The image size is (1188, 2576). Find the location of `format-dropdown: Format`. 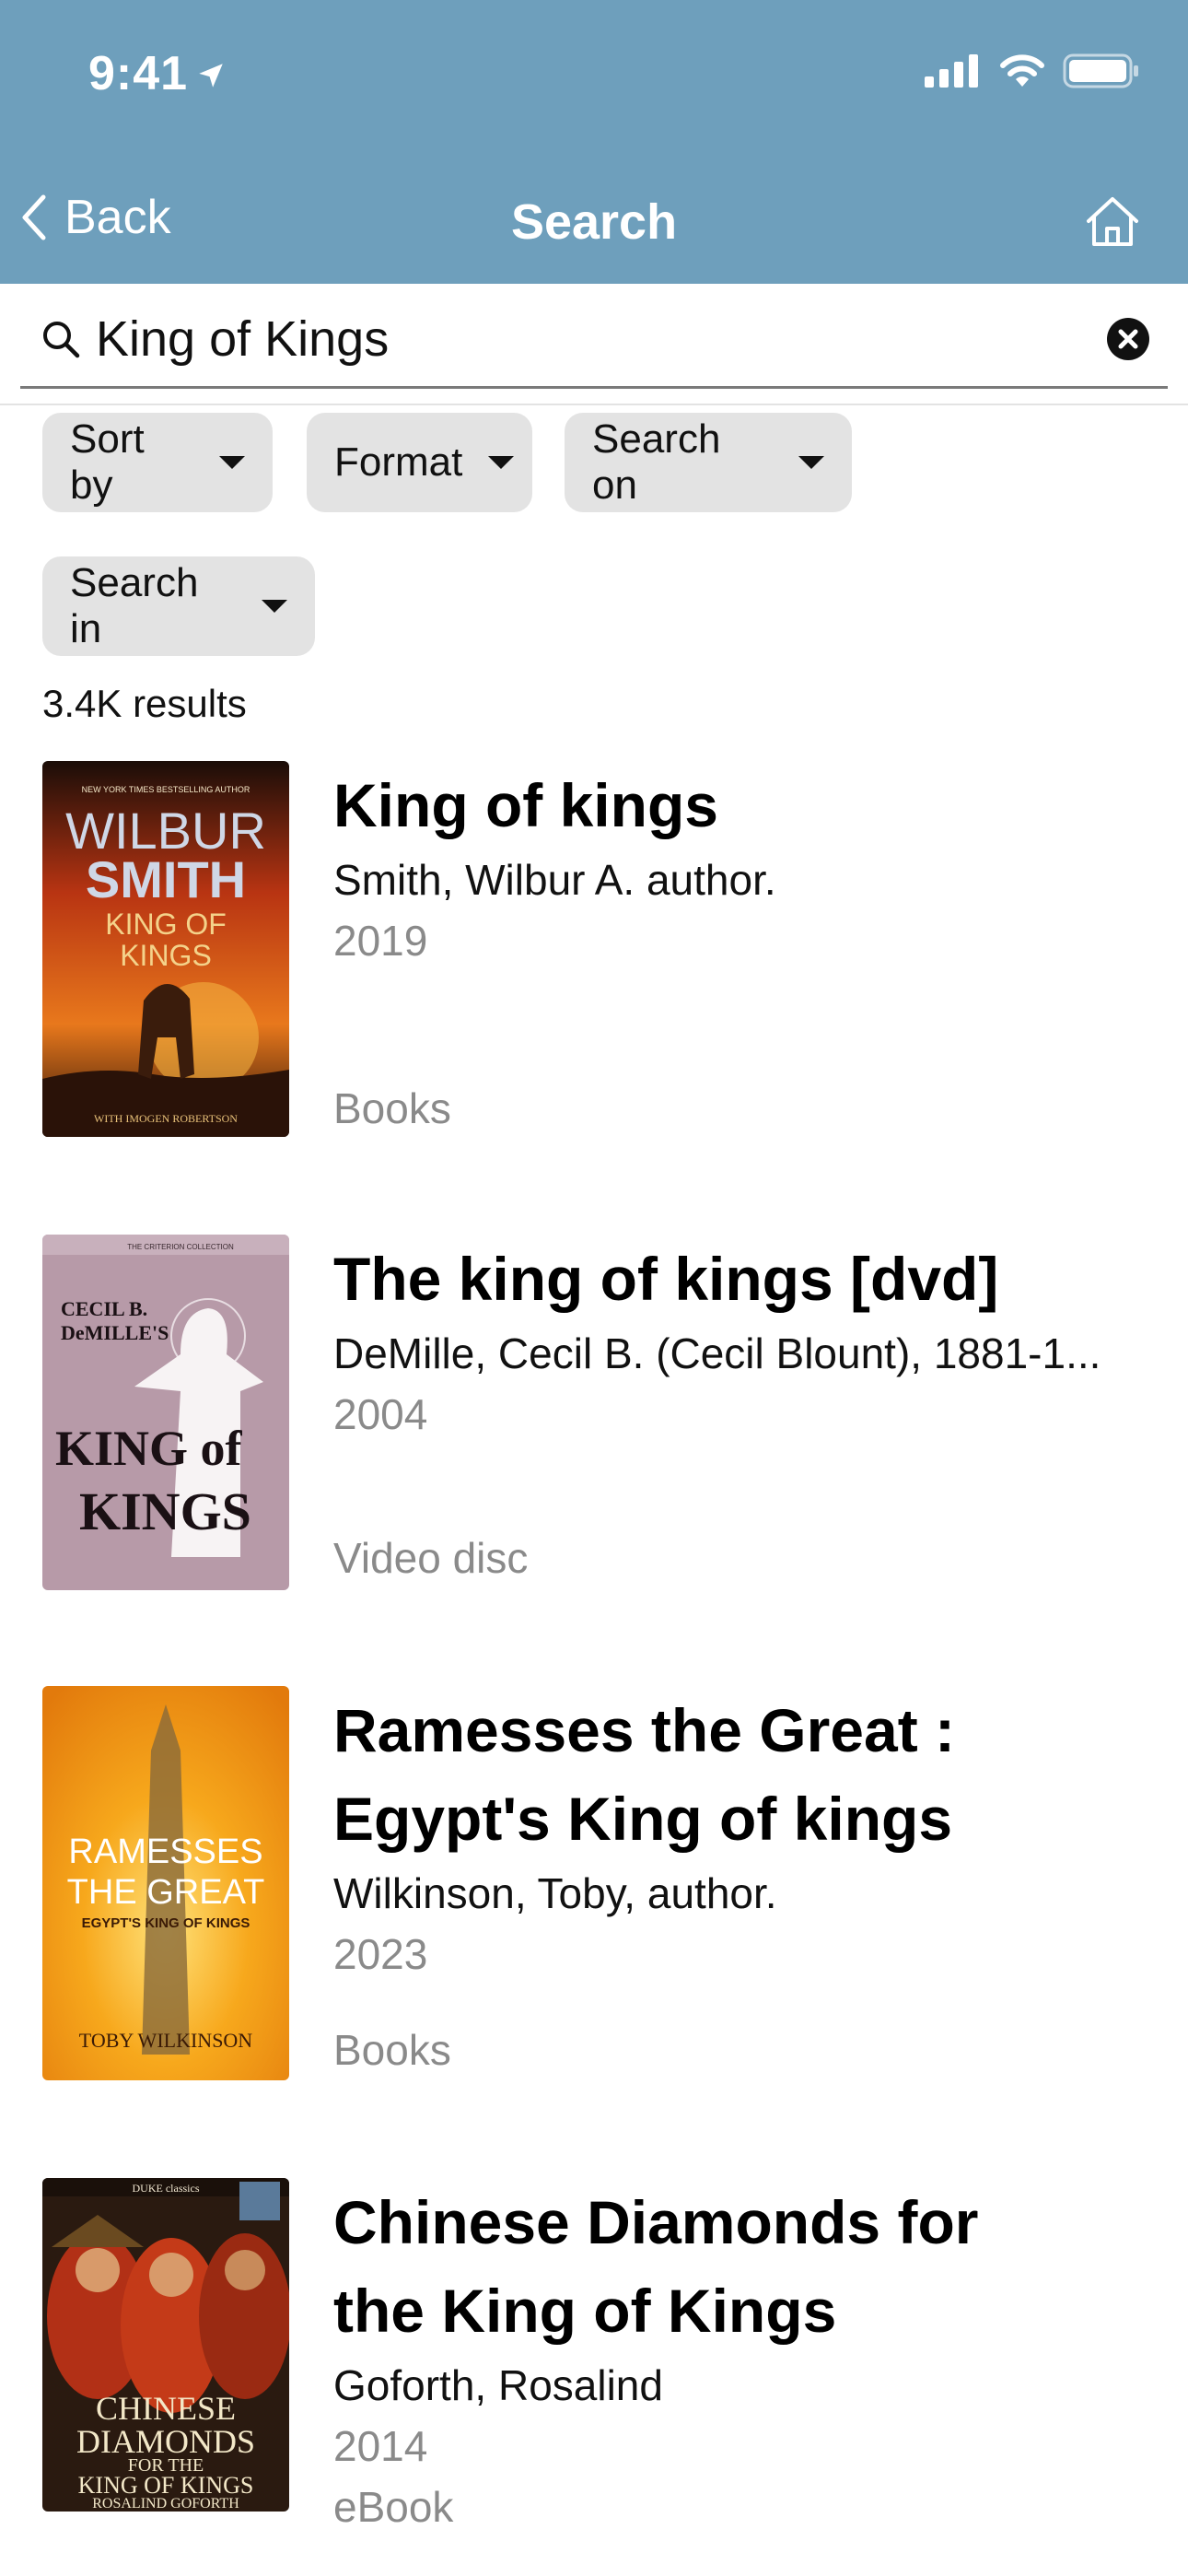

format-dropdown: Format is located at coordinates (419, 462).